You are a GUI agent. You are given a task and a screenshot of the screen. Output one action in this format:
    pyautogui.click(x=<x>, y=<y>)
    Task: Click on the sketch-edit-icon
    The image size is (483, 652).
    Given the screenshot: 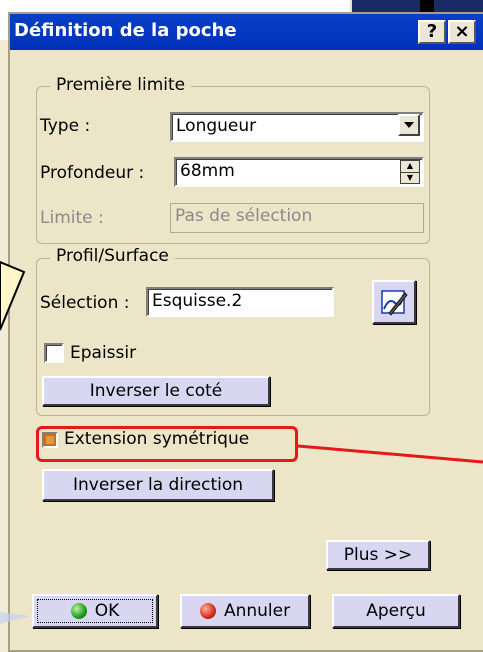 What is the action you would take?
    pyautogui.click(x=394, y=303)
    